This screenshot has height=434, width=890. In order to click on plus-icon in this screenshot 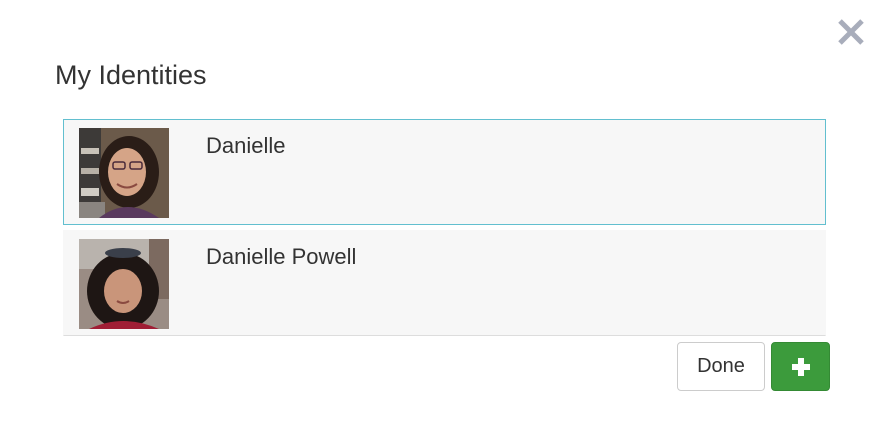, I will do `click(800, 366)`.